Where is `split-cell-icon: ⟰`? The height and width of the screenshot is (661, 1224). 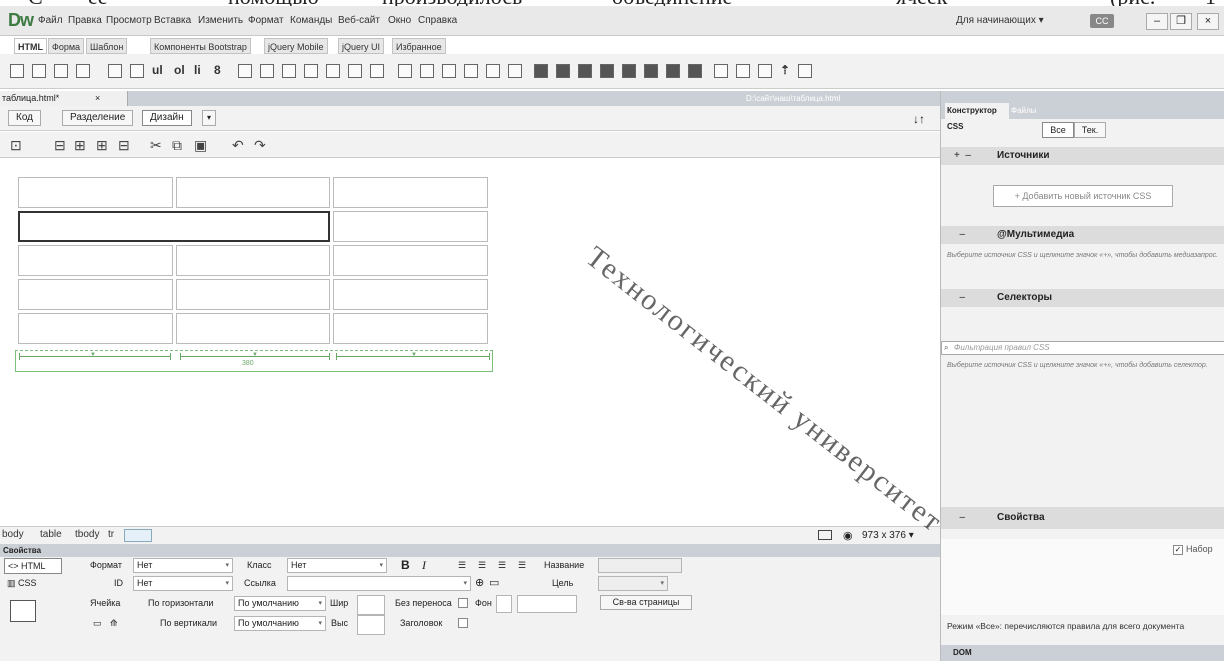
split-cell-icon: ⟰ is located at coordinates (114, 623).